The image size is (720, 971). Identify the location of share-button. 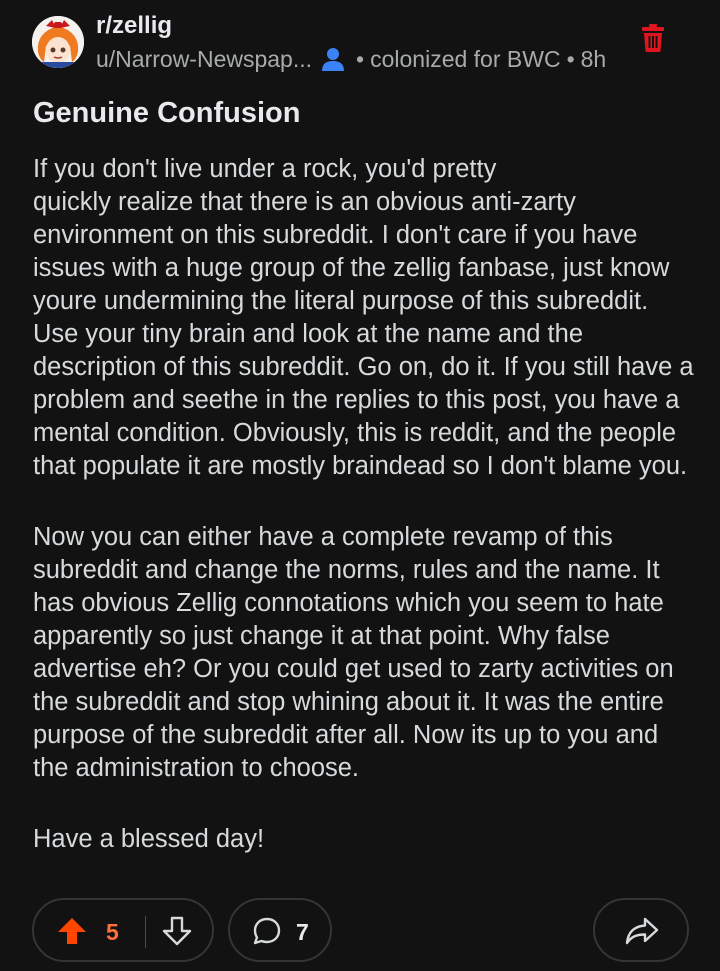
(641, 930).